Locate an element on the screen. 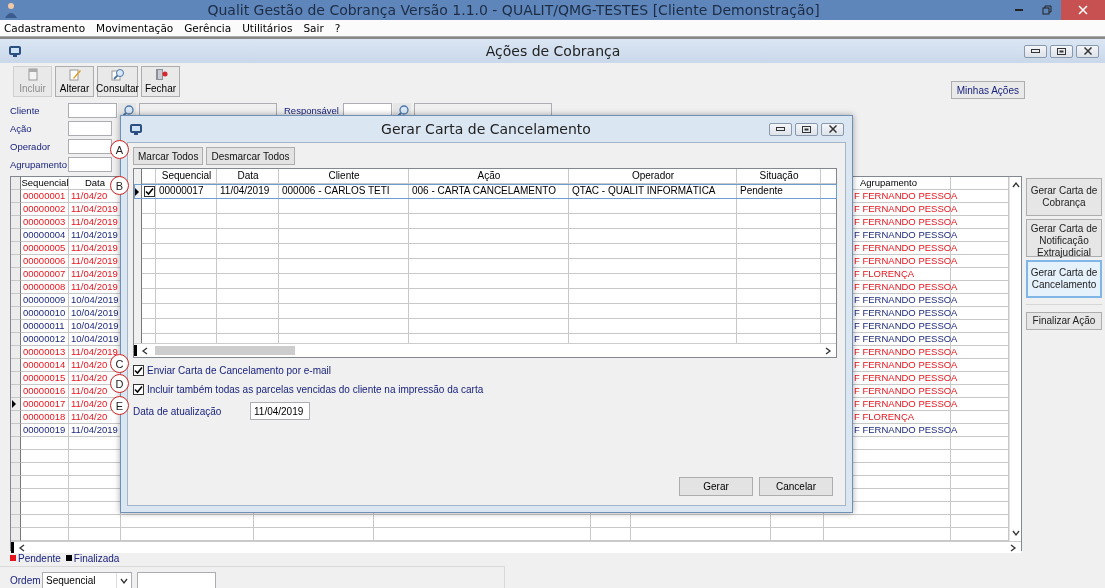 The width and height of the screenshot is (1105, 588). table-cell: 00000013 is located at coordinates (44, 351).